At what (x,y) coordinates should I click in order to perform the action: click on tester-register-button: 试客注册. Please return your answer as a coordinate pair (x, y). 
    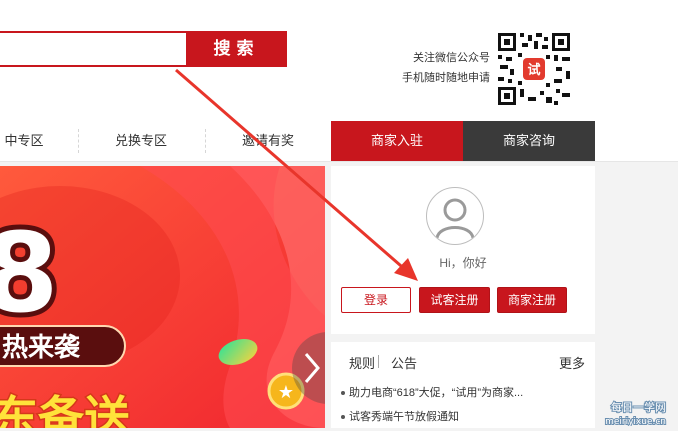
    Looking at the image, I should click on (454, 300).